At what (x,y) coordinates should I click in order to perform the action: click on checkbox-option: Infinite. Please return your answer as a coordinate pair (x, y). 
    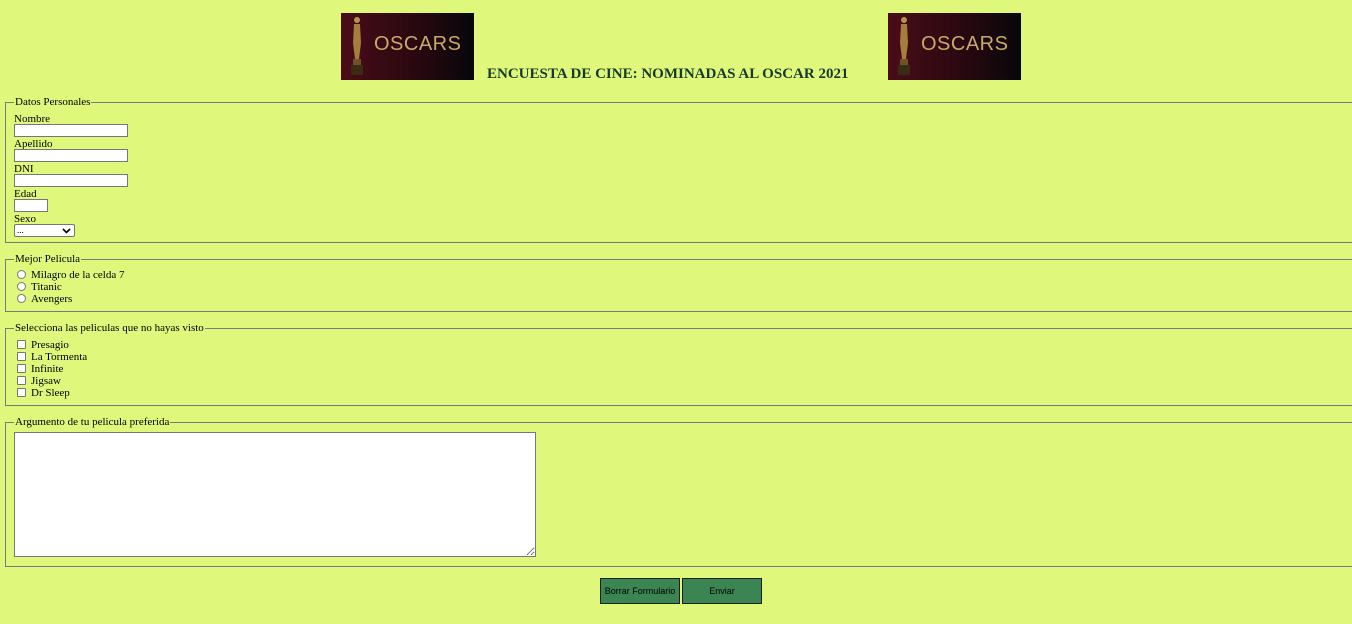
    Looking at the image, I should click on (40, 369).